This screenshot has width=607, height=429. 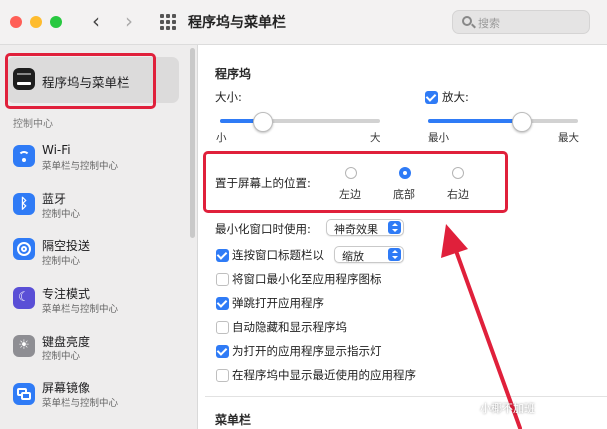 What do you see at coordinates (481, 326) in the screenshot?
I see `annotation-arrow` at bounding box center [481, 326].